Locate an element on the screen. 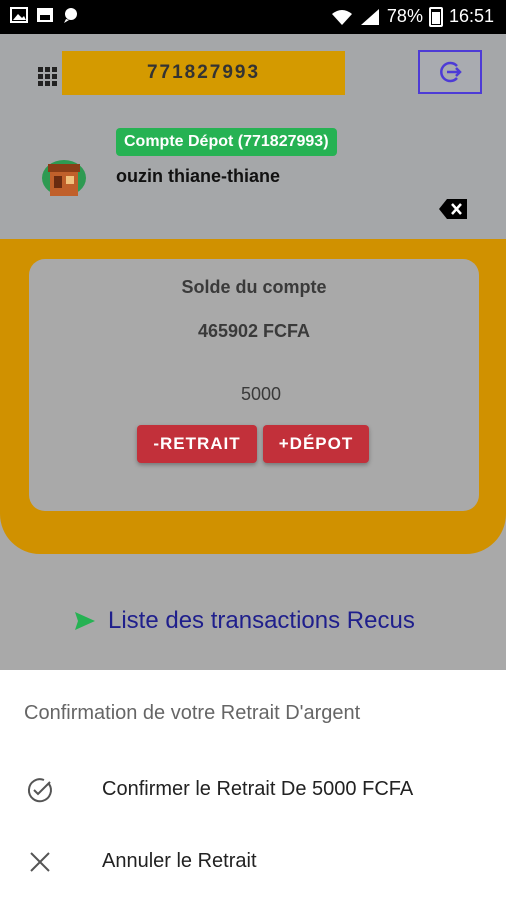  battery-percent: 78% is located at coordinates (404, 16).